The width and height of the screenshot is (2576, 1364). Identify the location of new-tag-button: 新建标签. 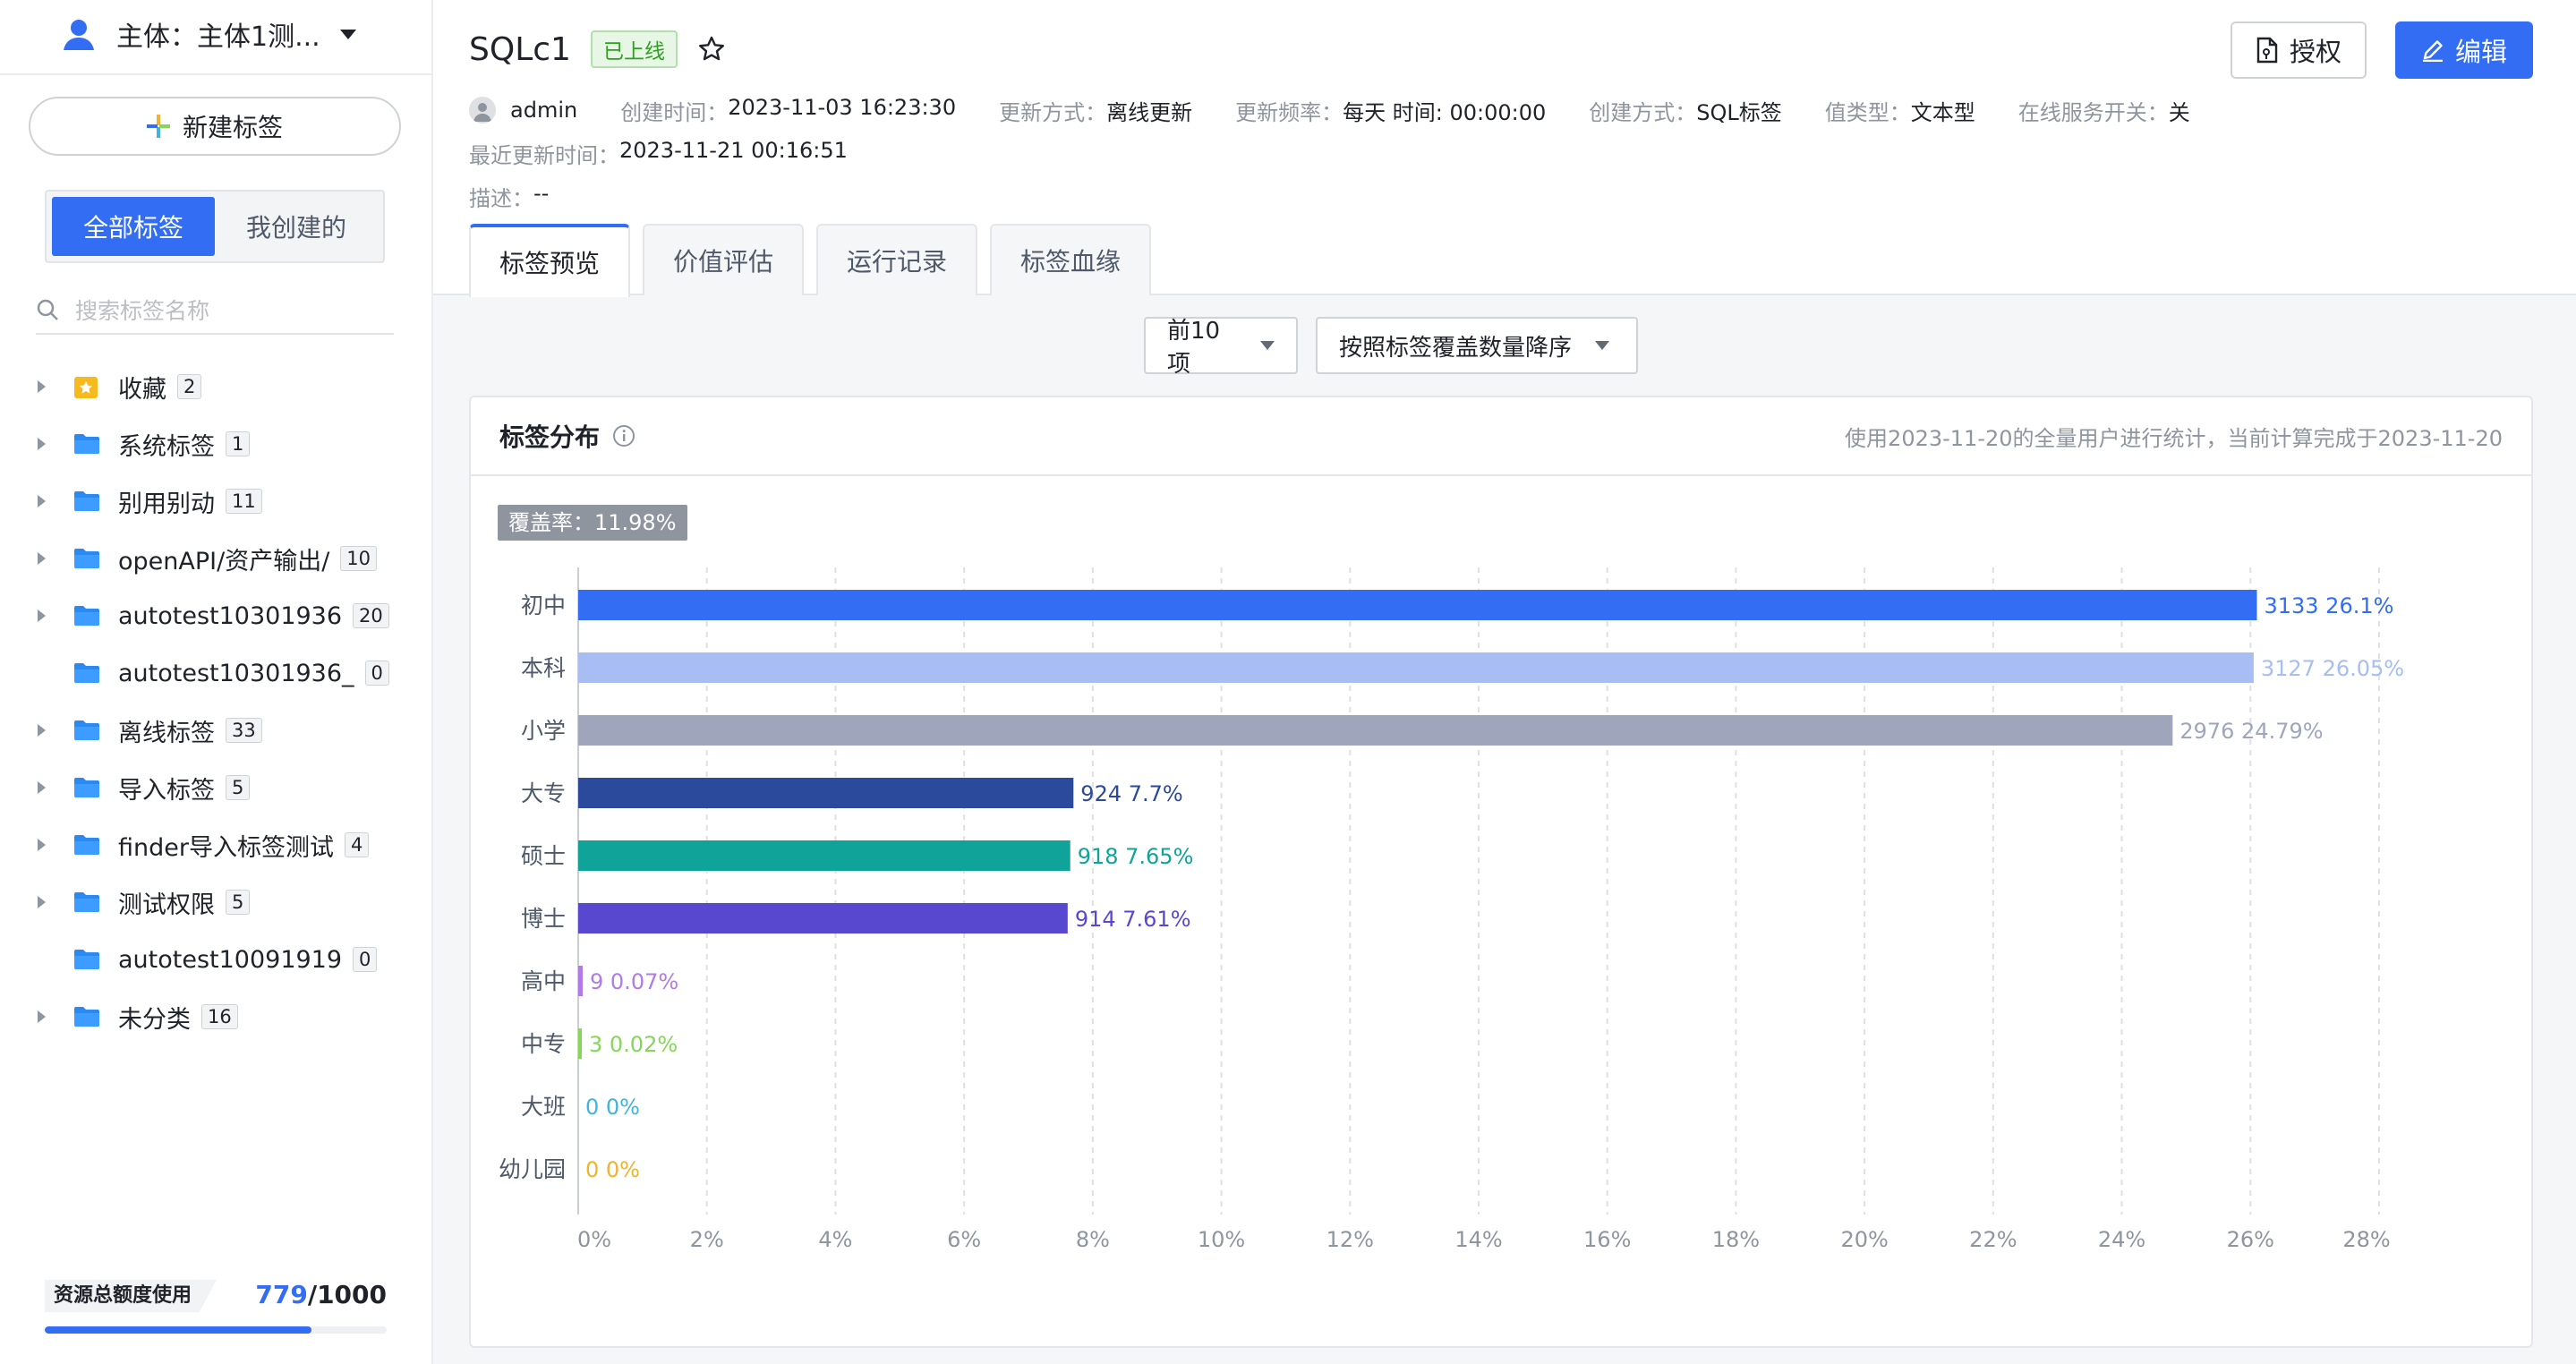
(215, 126).